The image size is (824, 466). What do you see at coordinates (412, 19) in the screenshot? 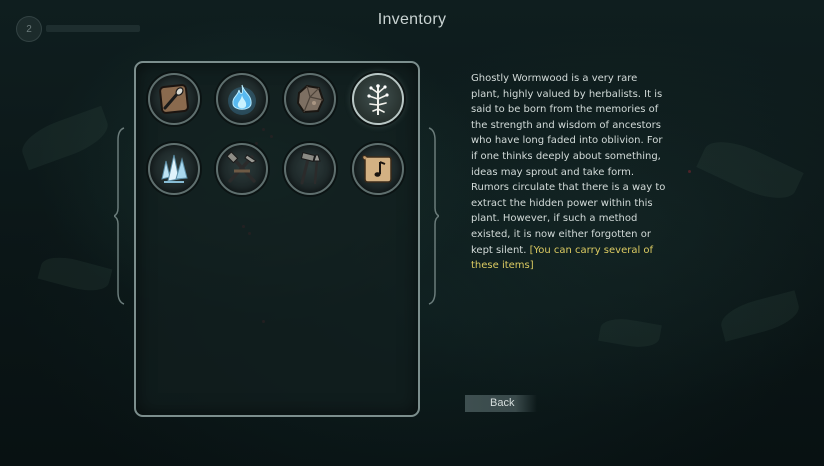
I see `page-title: Inventory` at bounding box center [412, 19].